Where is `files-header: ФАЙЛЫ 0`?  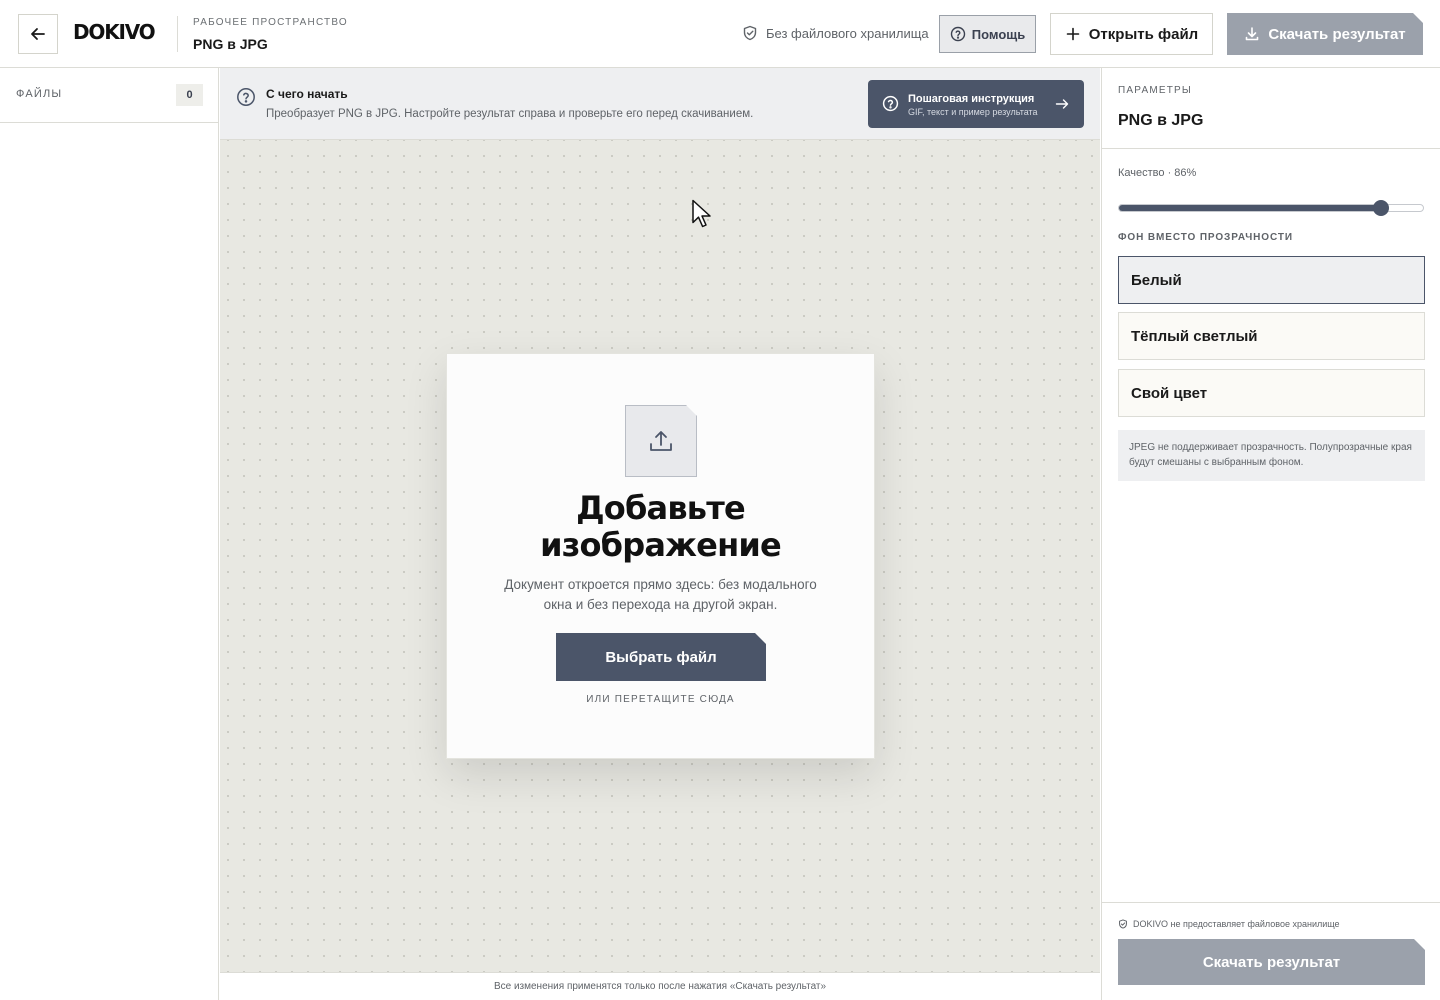 files-header: ФАЙЛЫ 0 is located at coordinates (109, 95).